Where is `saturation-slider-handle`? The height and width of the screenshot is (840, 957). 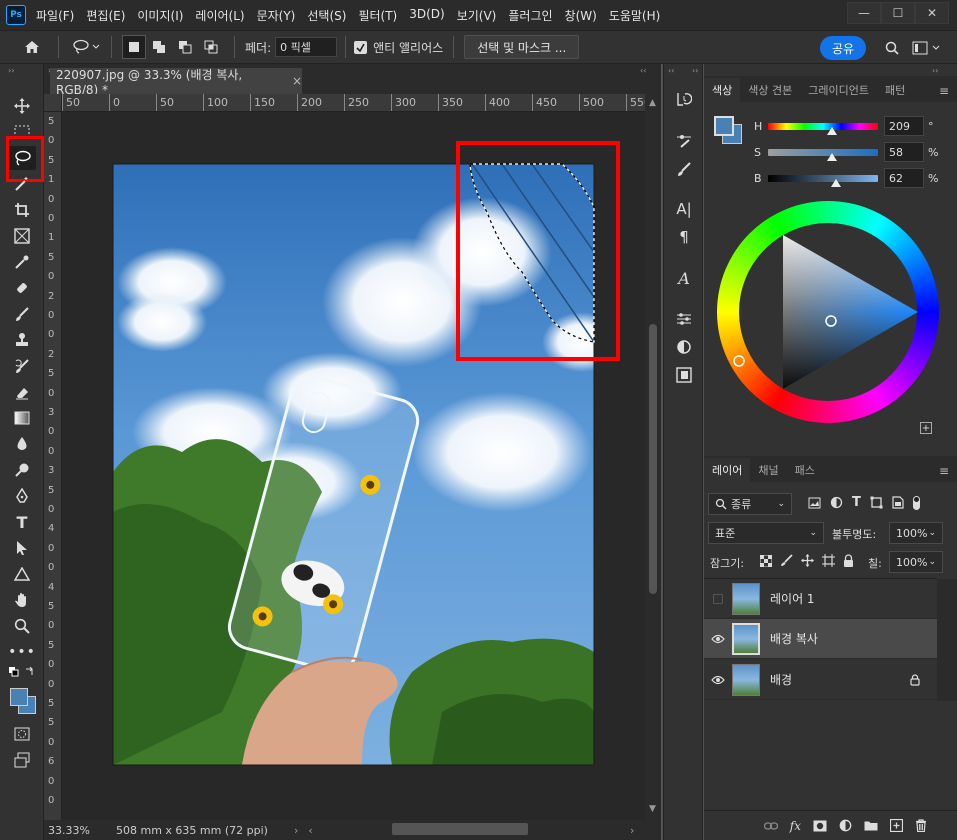
saturation-slider-handle is located at coordinates (832, 156).